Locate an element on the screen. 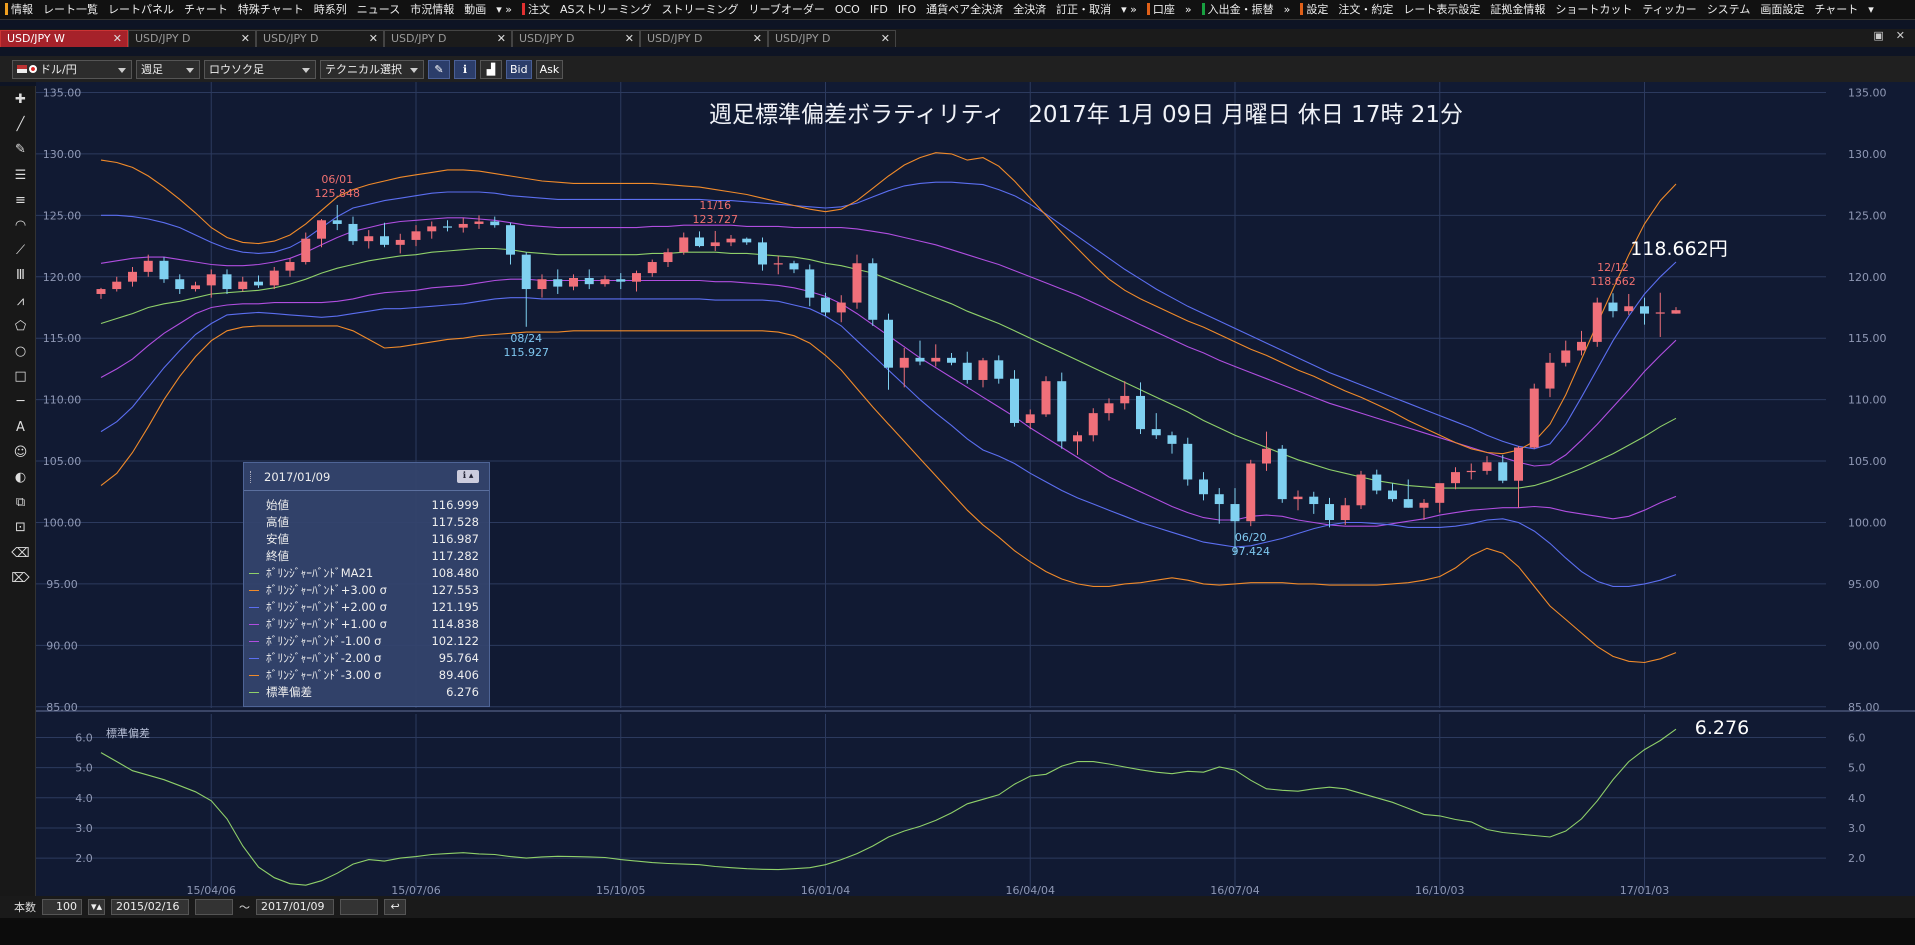 The height and width of the screenshot is (945, 1915). line-icon: ╱ is located at coordinates (20, 125).